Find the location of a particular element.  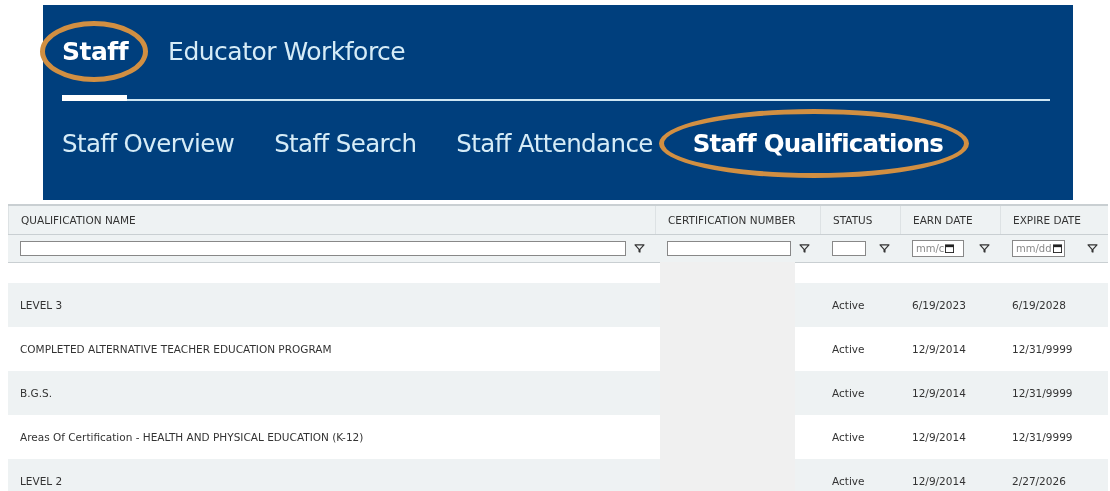

nav-tab: Educator Workforce is located at coordinates (287, 51).